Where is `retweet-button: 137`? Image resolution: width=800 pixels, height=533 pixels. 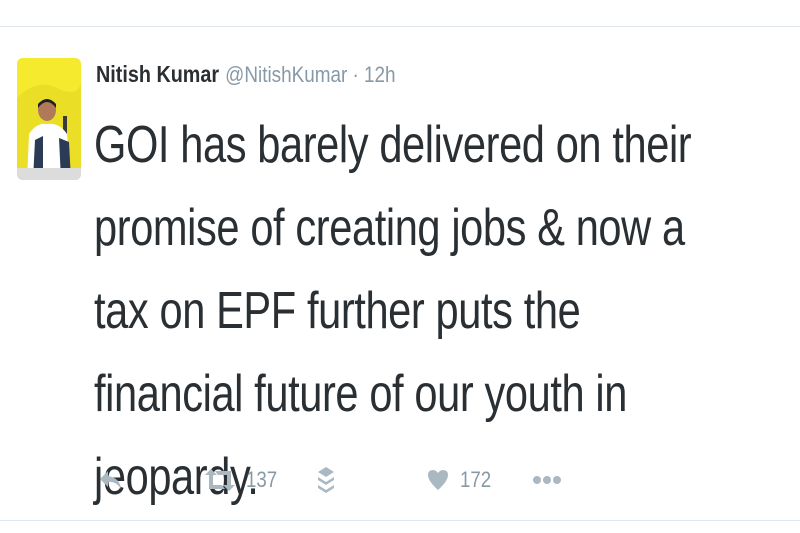
retweet-button: 137 is located at coordinates (243, 480).